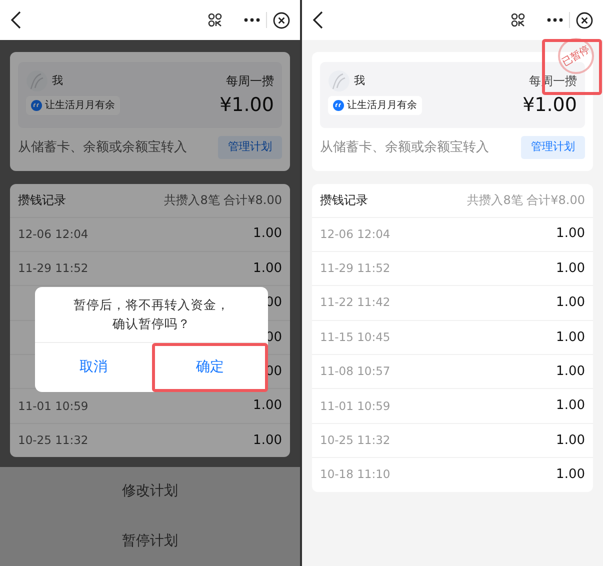  I want to click on sheet-option: 暂停计划, so click(150, 541).